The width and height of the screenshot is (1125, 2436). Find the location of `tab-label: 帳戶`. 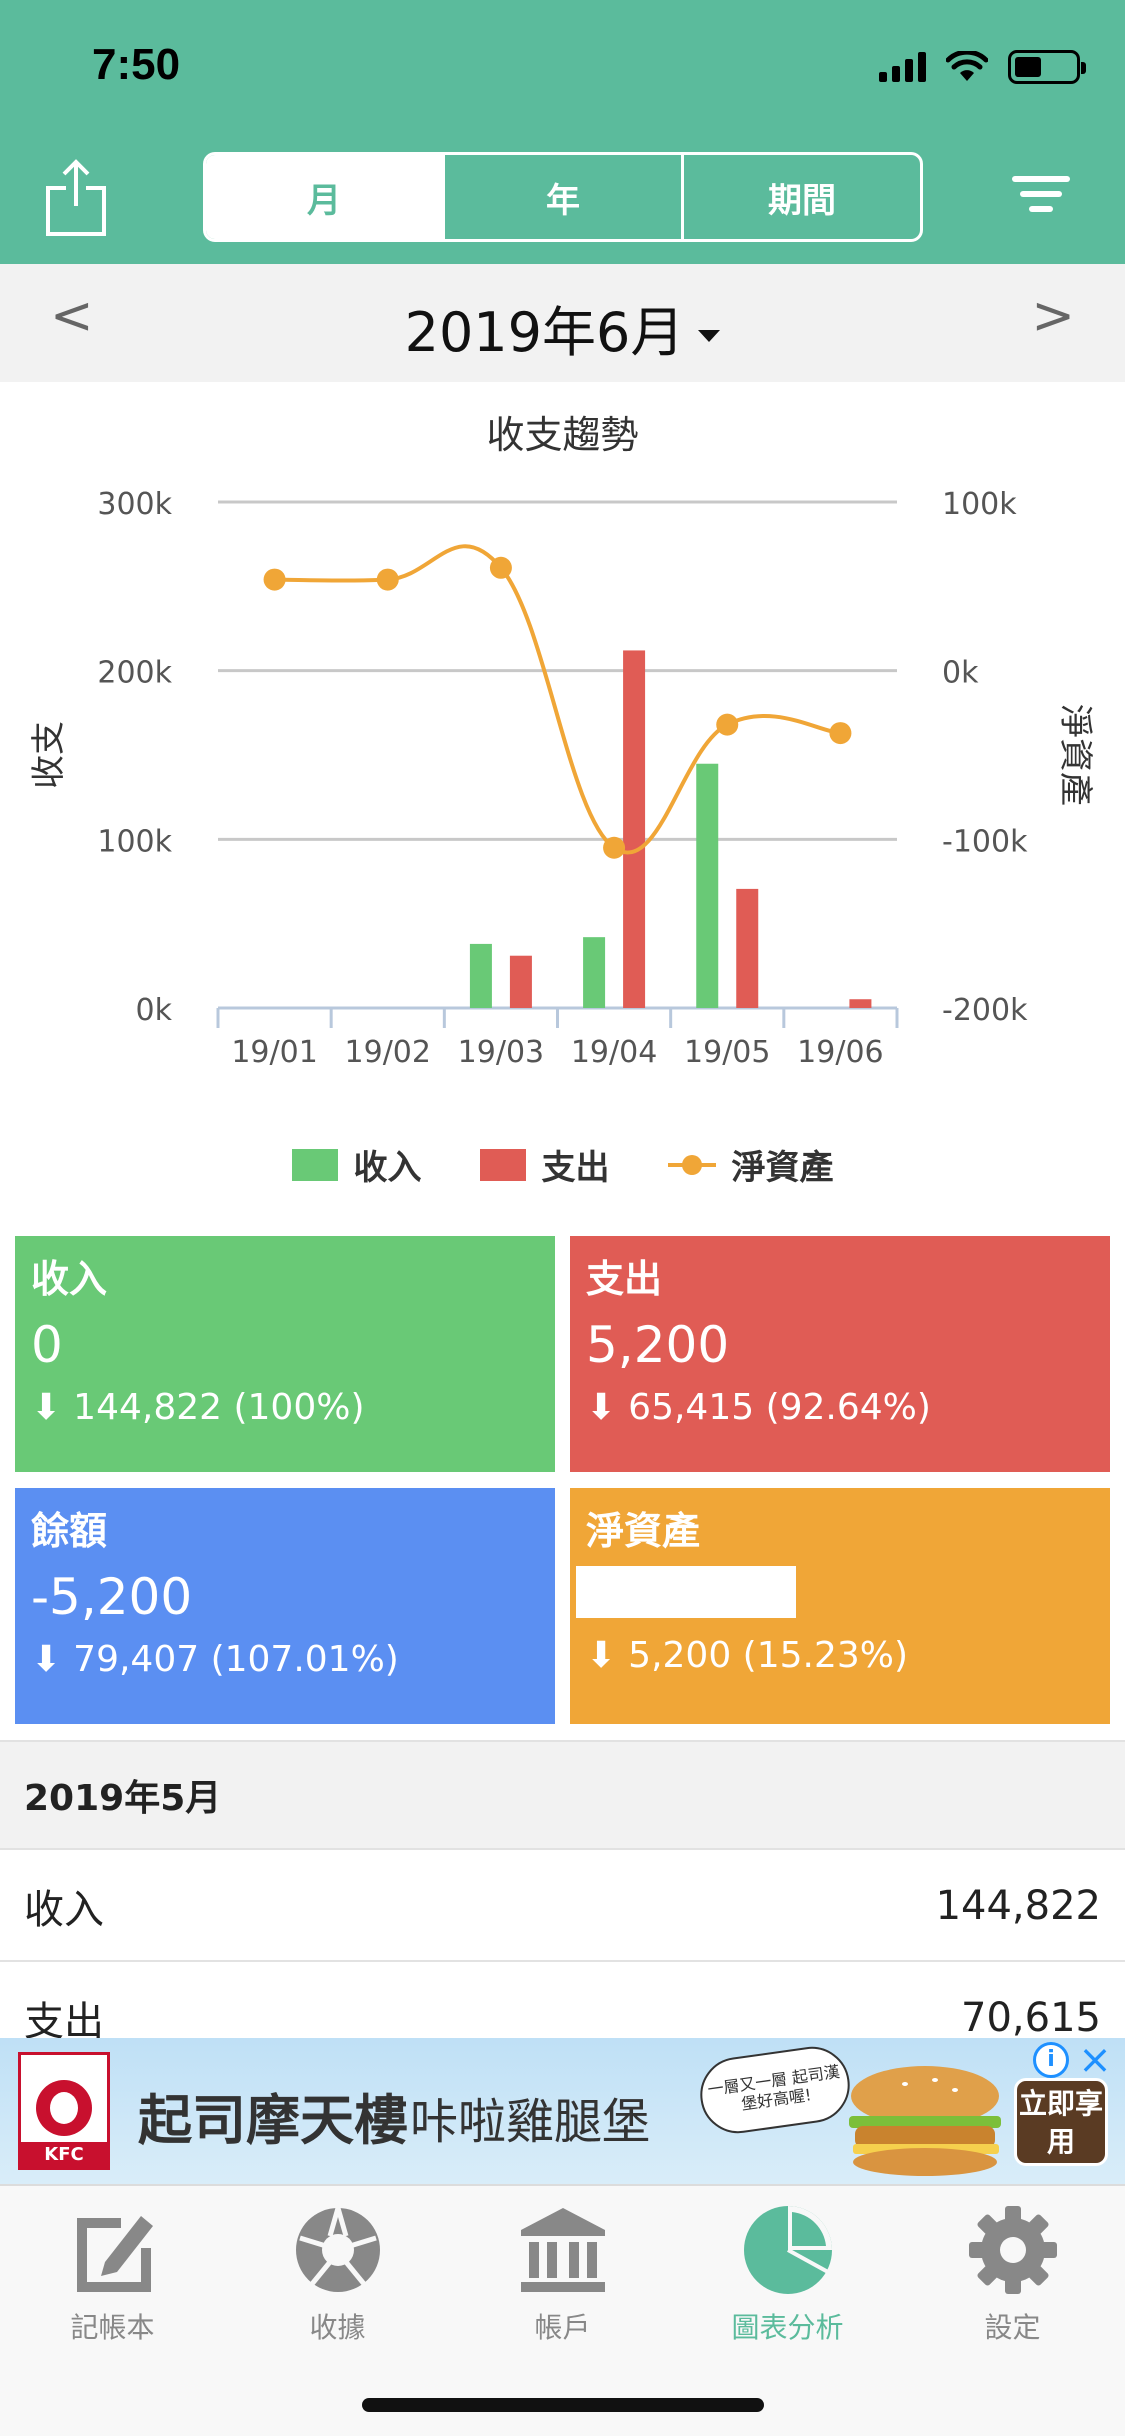

tab-label: 帳戶 is located at coordinates (562, 2327).